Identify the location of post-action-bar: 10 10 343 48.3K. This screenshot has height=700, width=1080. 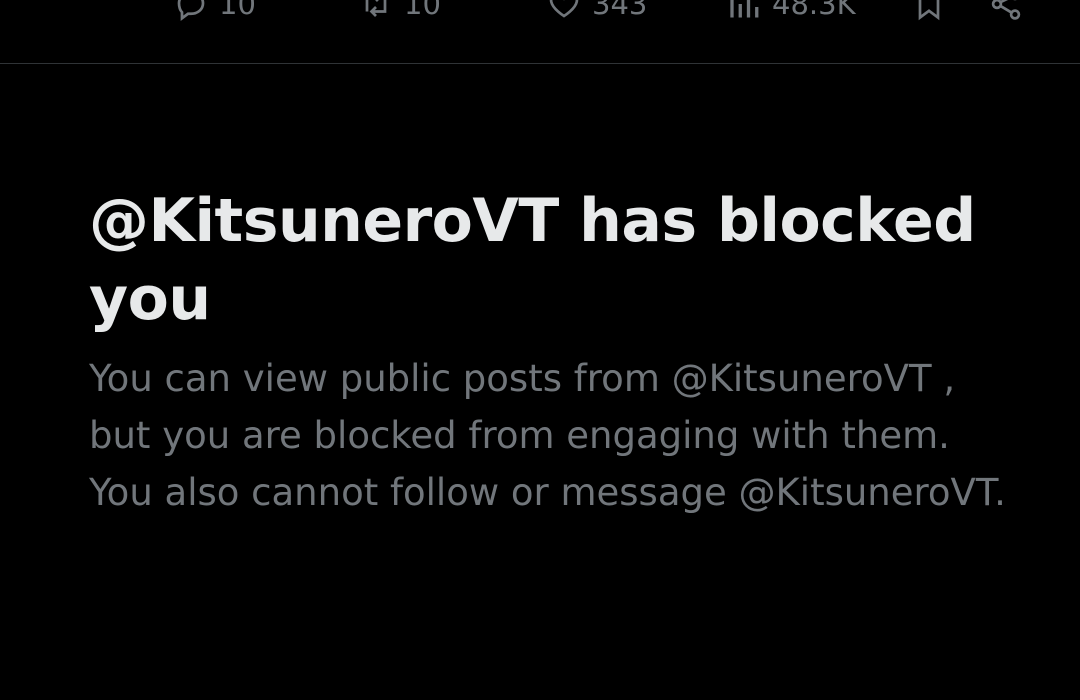
(540, 32).